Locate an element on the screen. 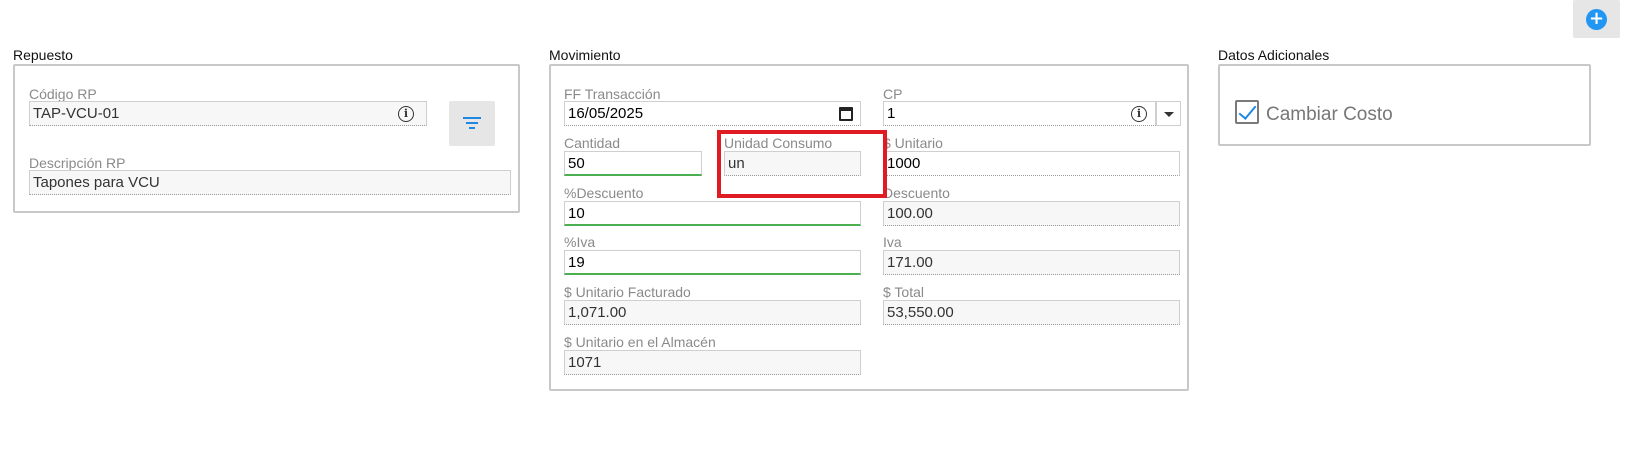 Image resolution: width=1631 pixels, height=466 pixels. section-title-repuesto: Repuesto is located at coordinates (43, 55).